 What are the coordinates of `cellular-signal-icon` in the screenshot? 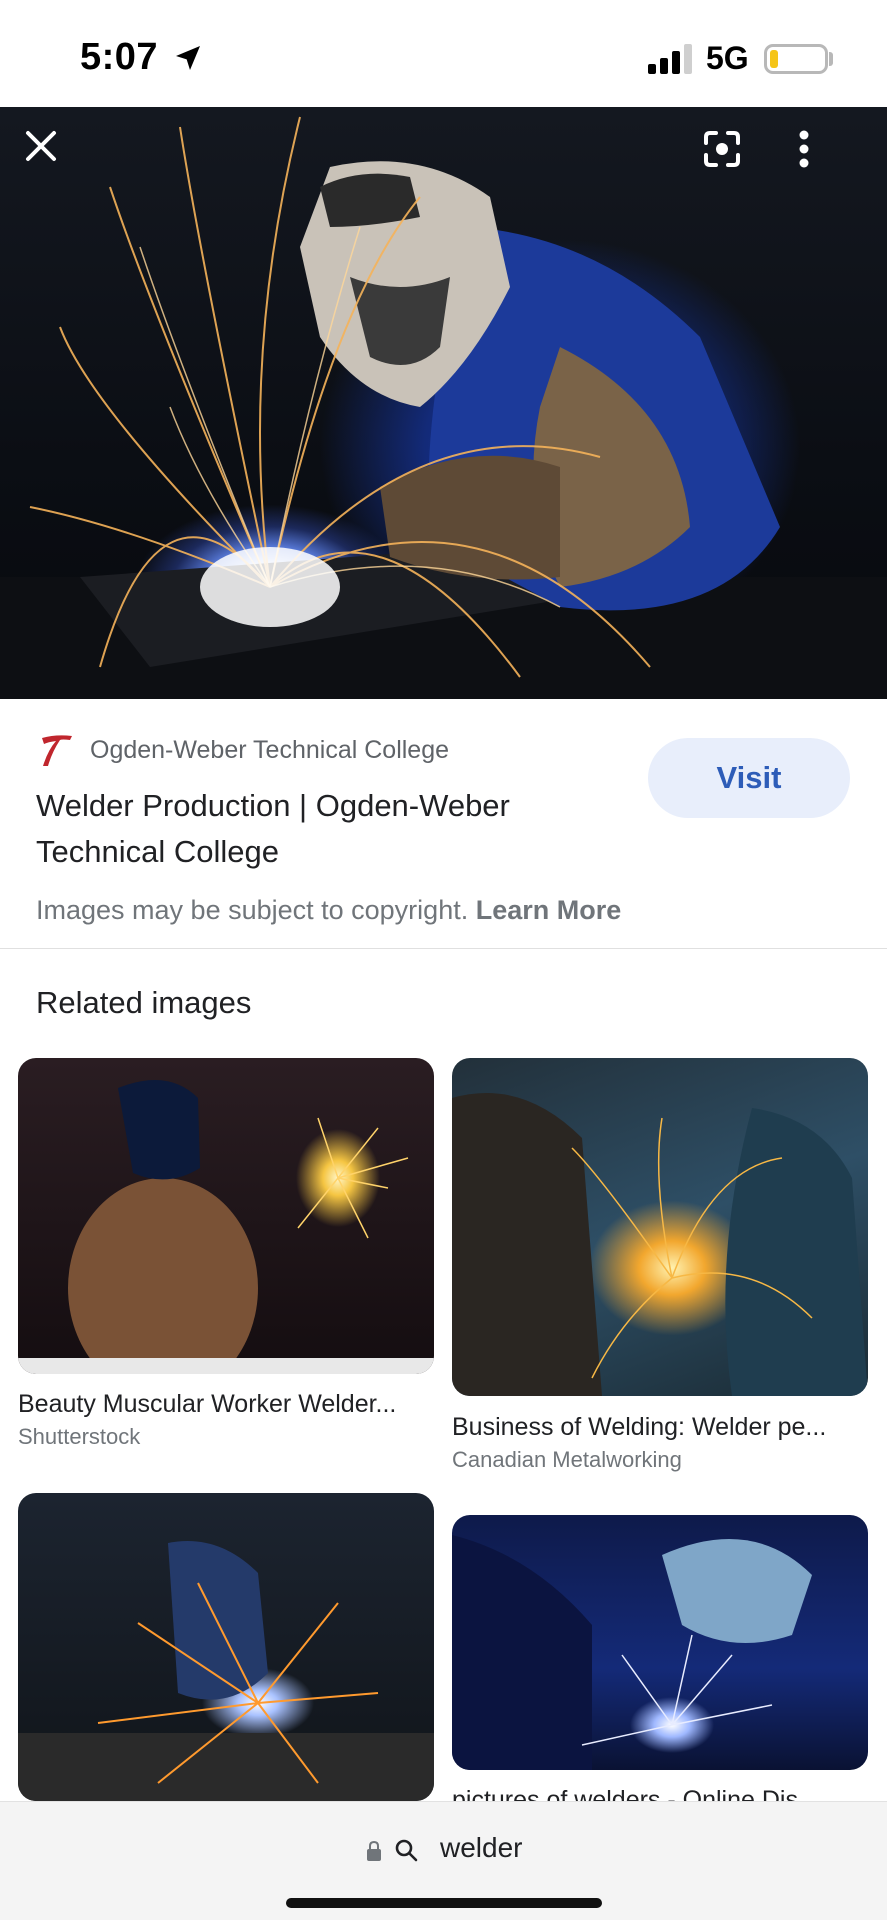 It's located at (670, 59).